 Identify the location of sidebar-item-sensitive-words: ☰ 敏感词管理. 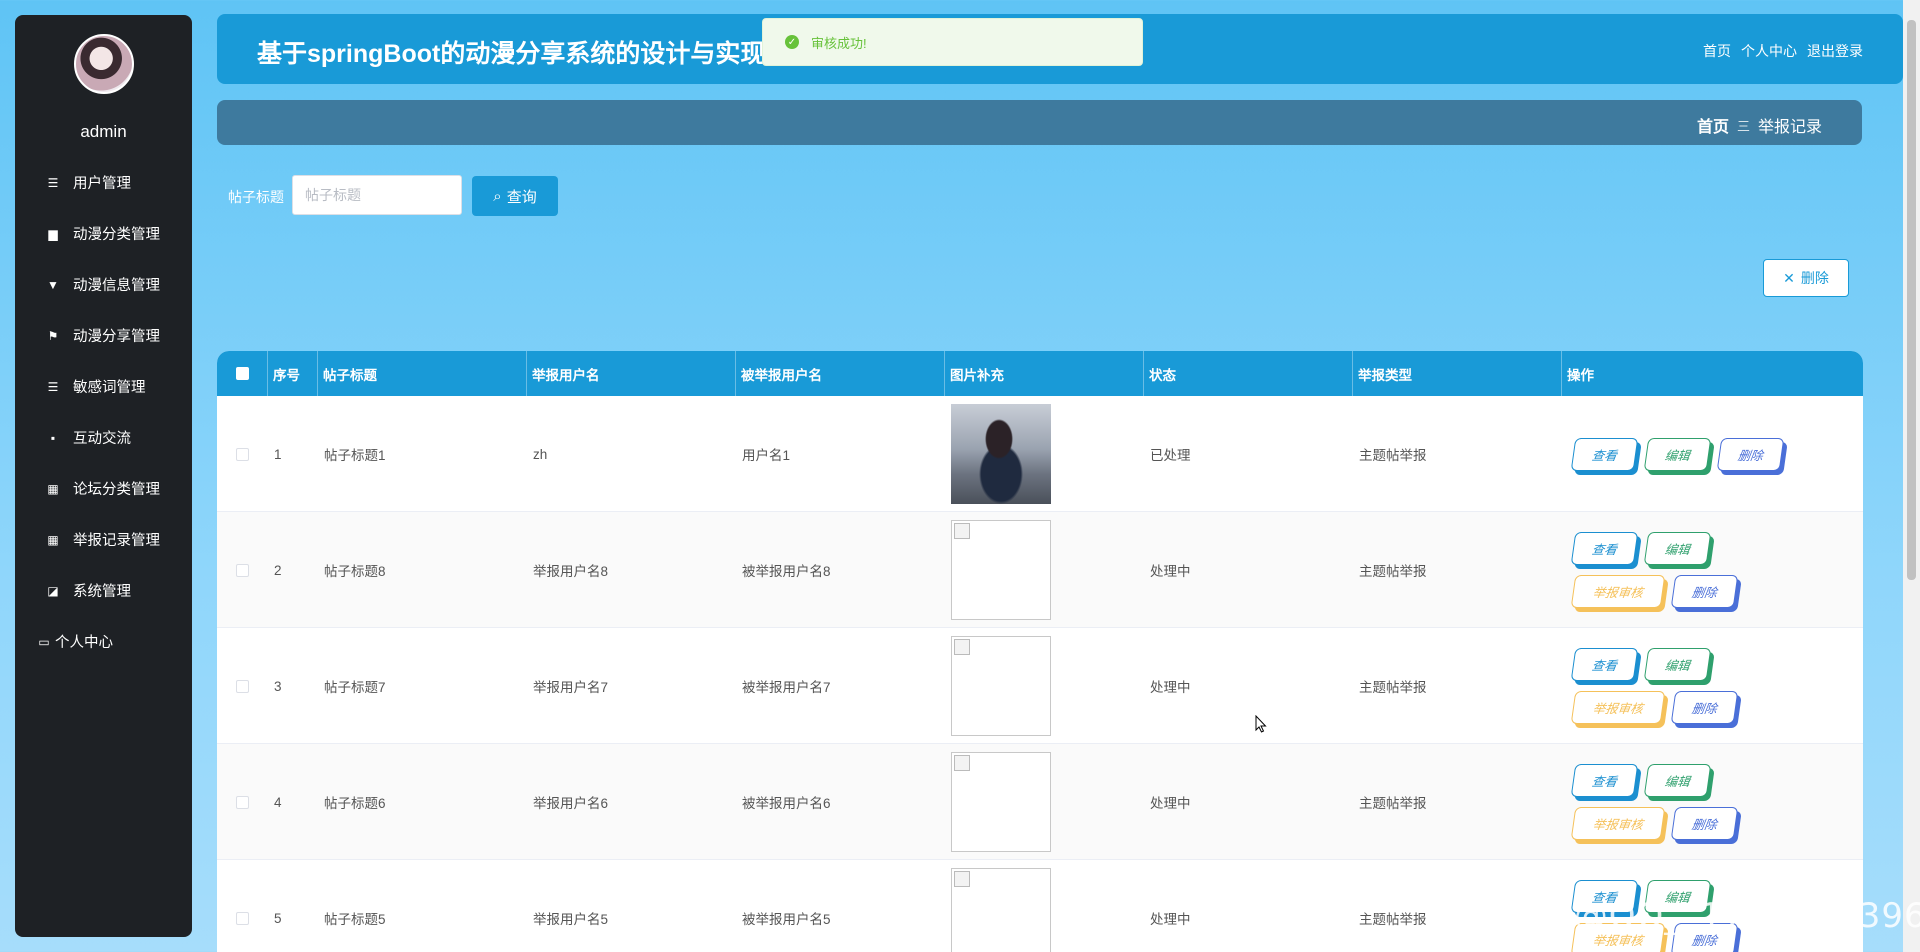
(103, 386).